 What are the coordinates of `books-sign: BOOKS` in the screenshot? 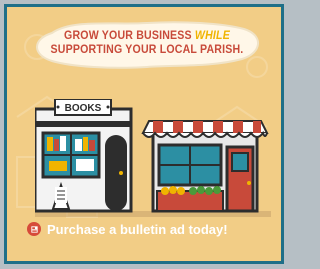 It's located at (83, 107).